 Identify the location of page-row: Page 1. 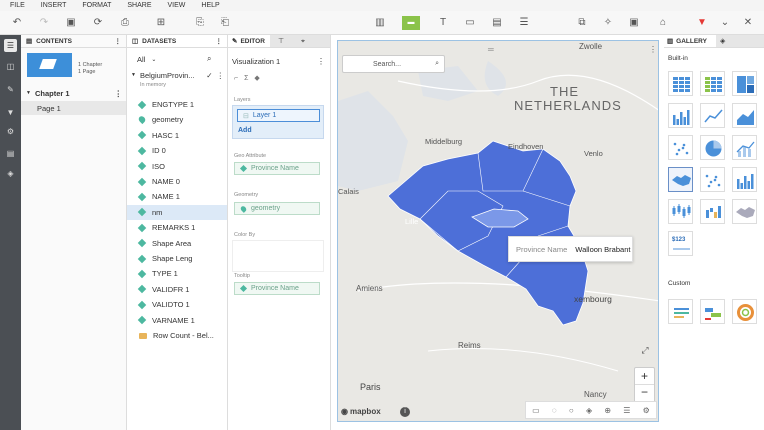
(73, 108).